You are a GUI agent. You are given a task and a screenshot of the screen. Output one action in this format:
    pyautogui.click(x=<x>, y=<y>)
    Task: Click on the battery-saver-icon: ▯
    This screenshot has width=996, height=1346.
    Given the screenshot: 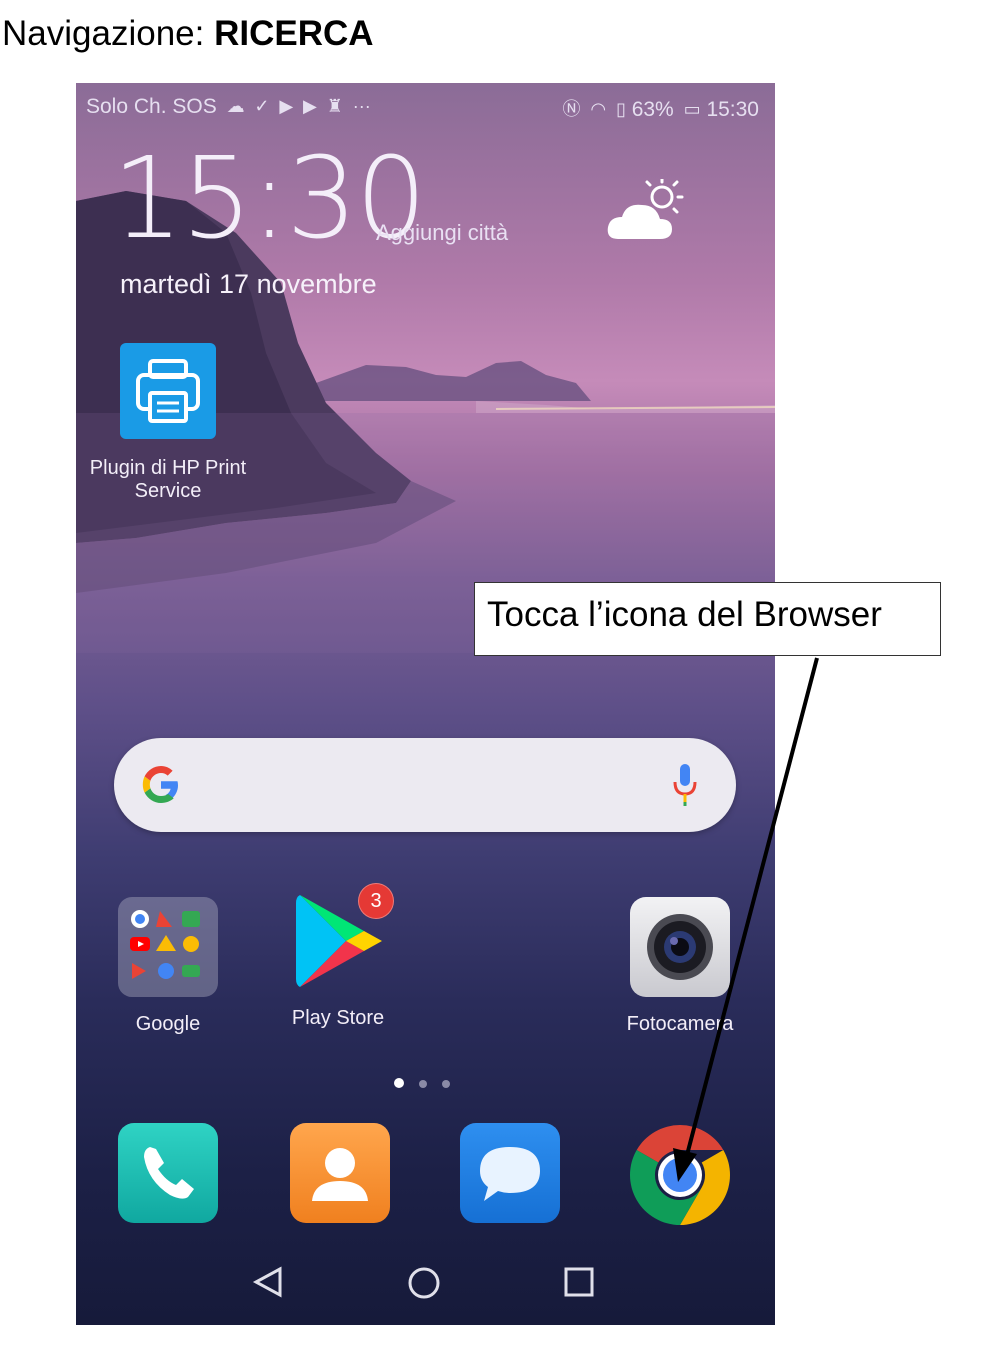 What is the action you would take?
    pyautogui.click(x=620, y=109)
    